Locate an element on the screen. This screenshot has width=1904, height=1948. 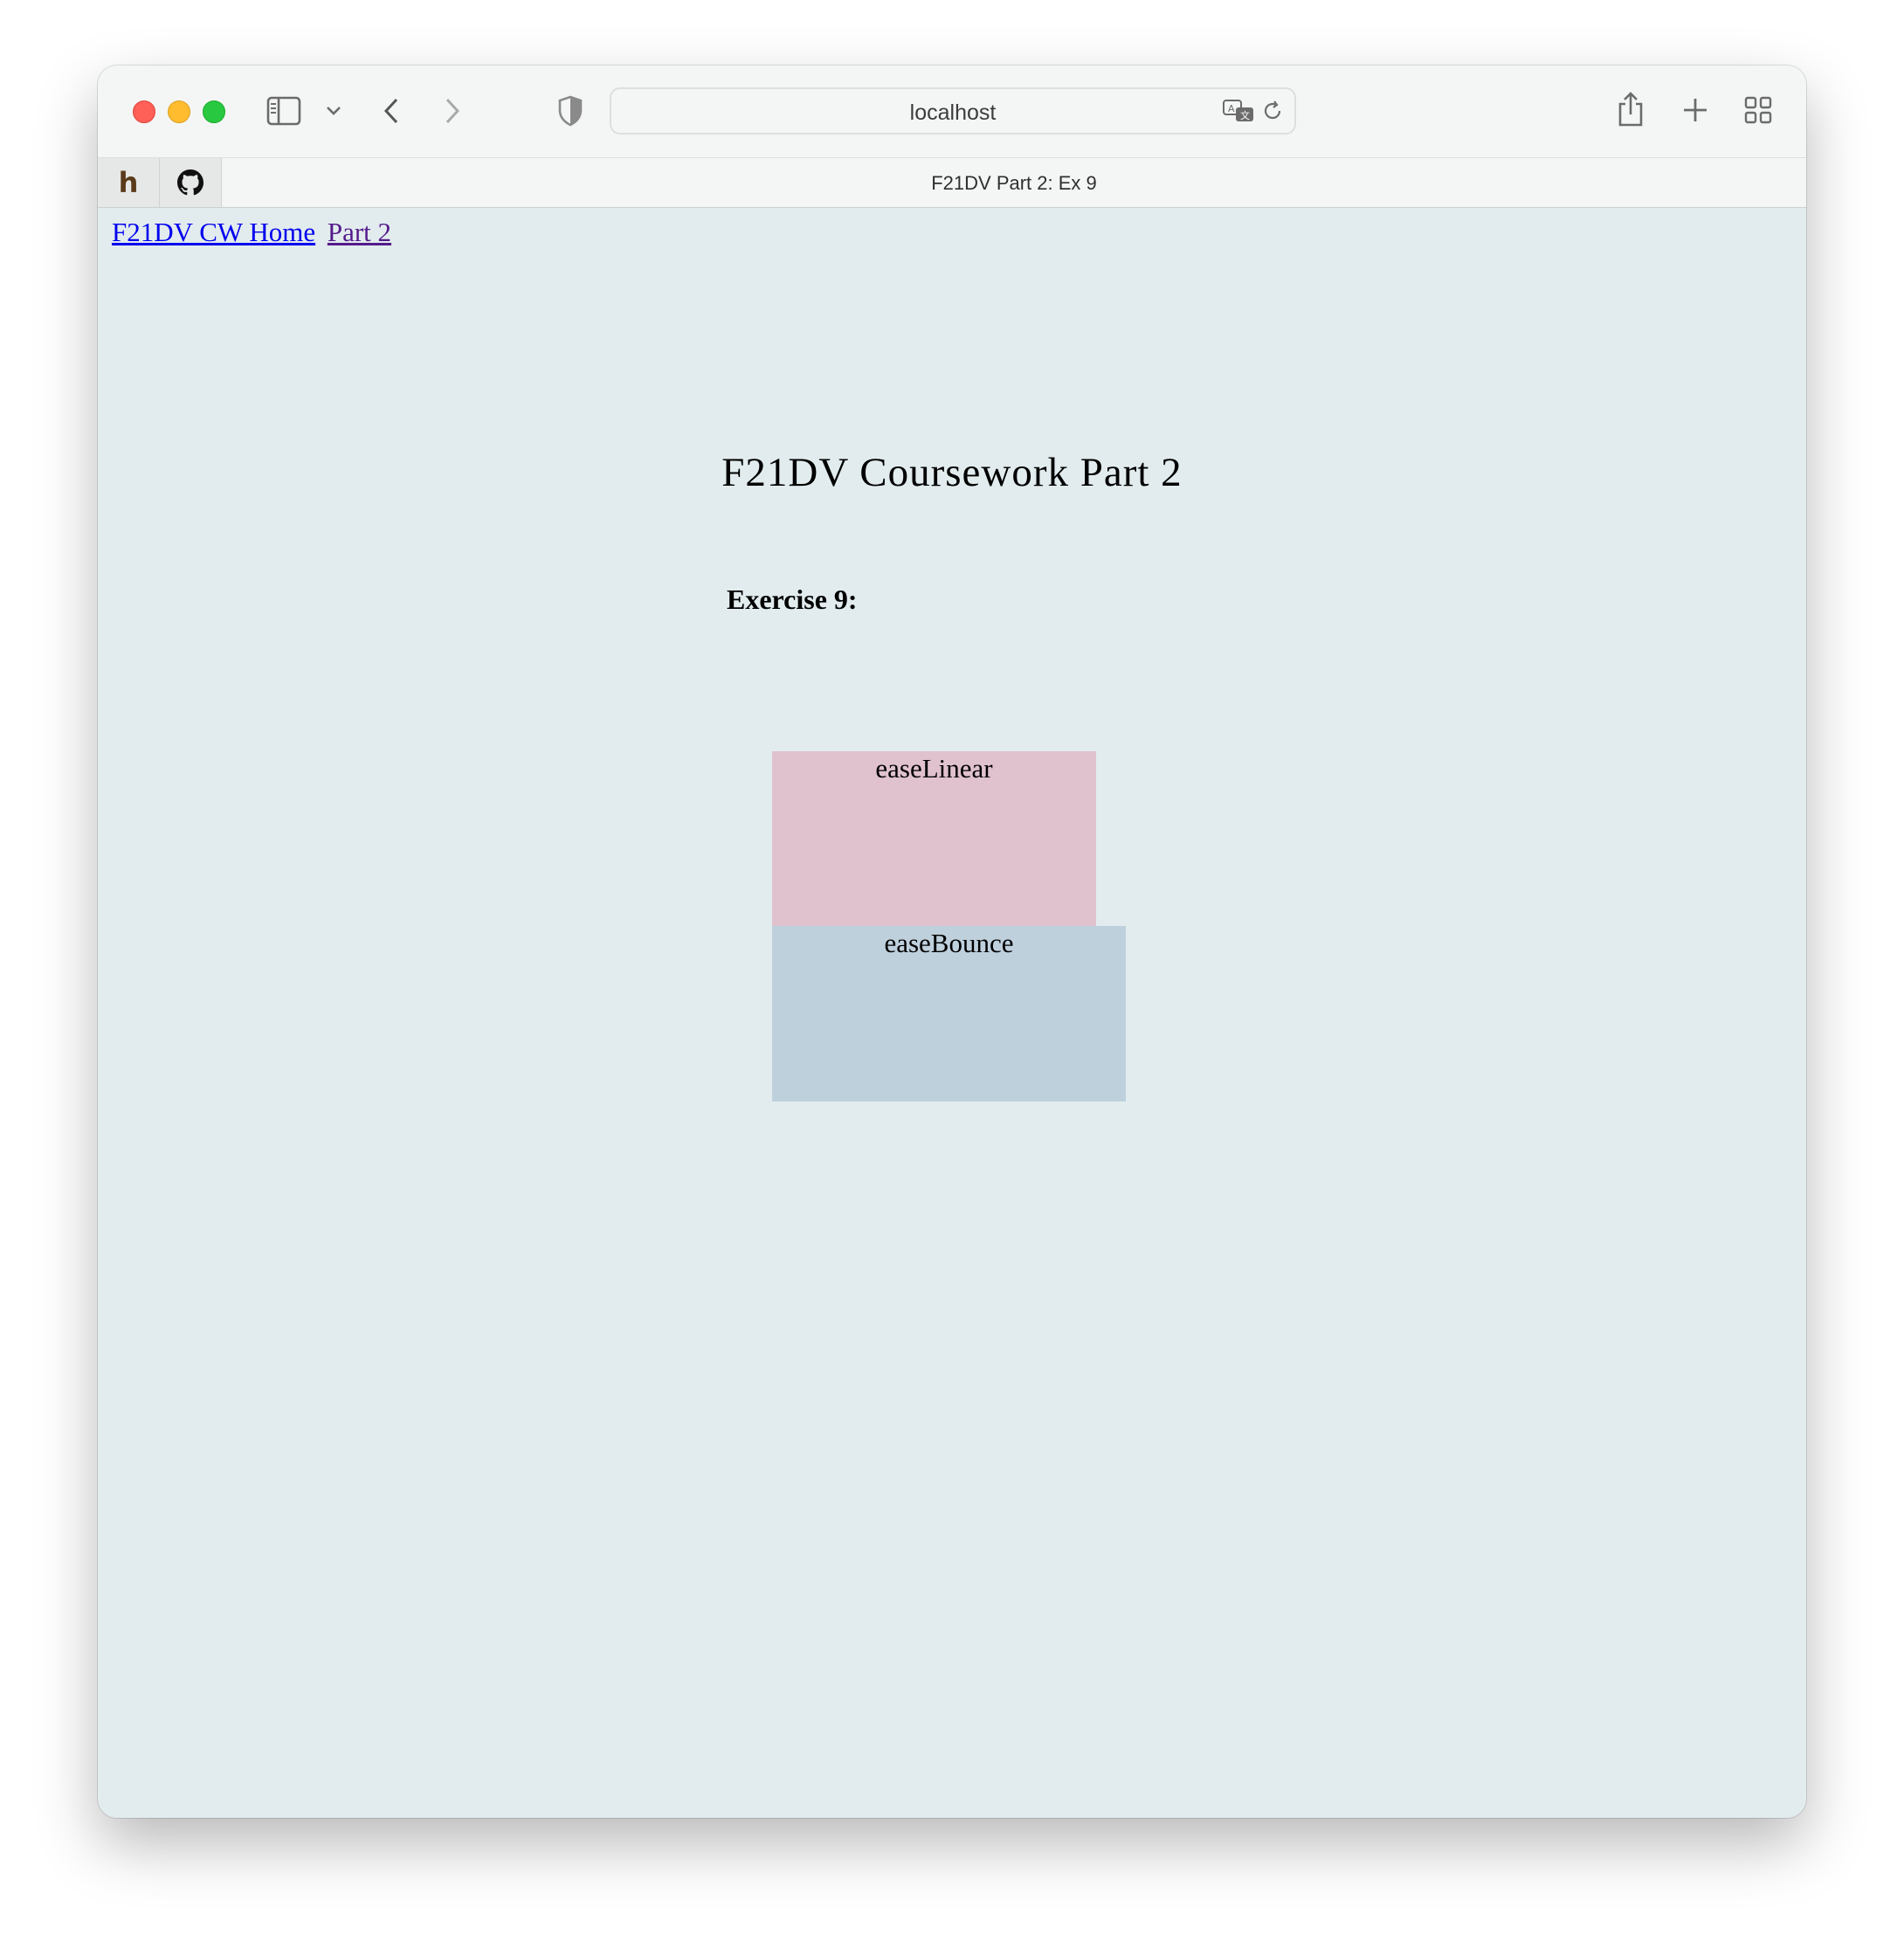
ease-linear-box: easeLinear is located at coordinates (934, 838).